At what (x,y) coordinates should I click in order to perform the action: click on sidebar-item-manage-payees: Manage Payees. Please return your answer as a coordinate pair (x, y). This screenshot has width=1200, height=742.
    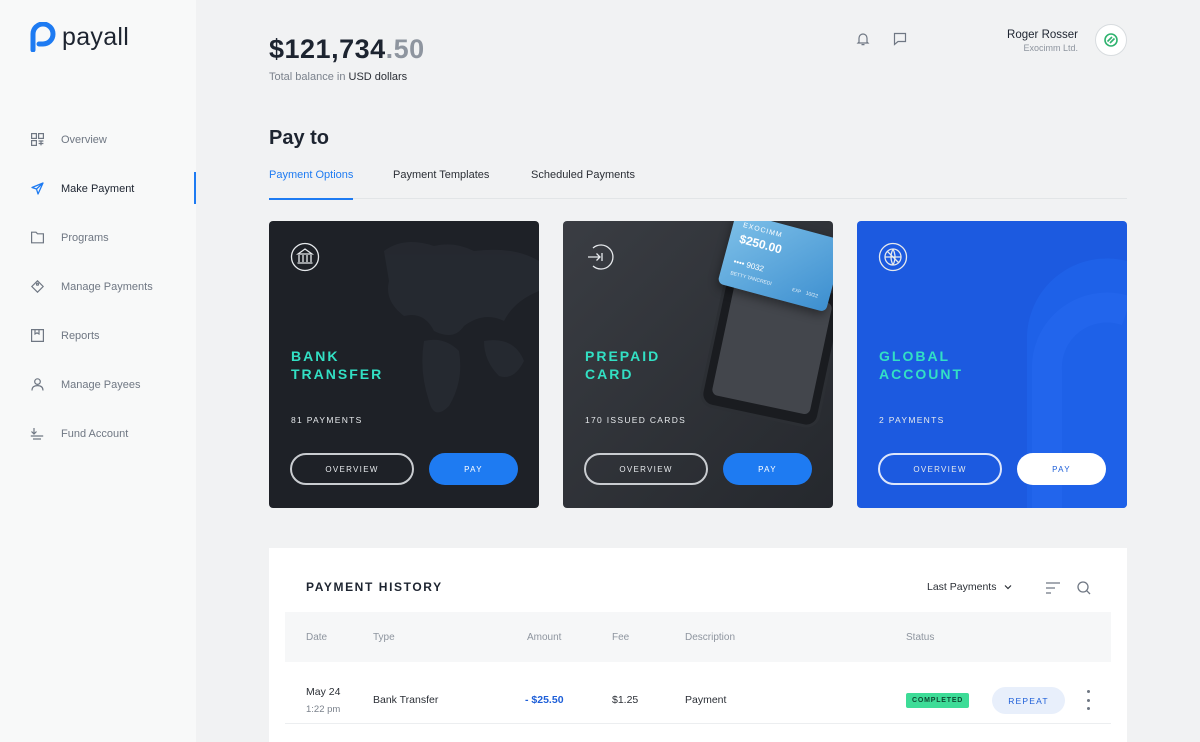
    Looking at the image, I should click on (98, 384).